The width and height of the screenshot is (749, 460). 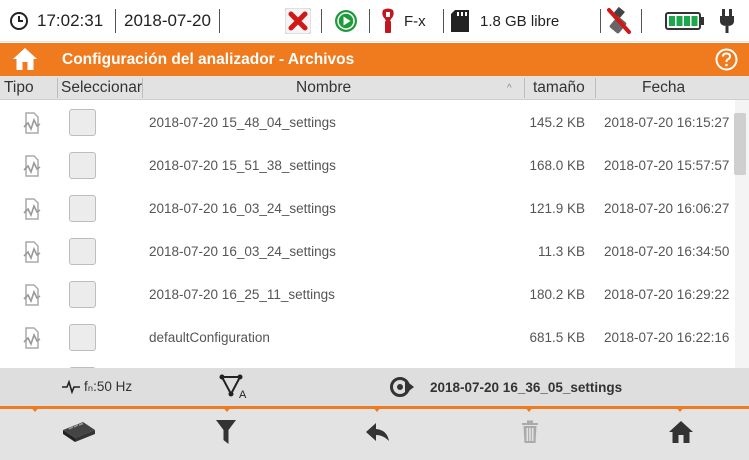 I want to click on delete-button, so click(x=530, y=434).